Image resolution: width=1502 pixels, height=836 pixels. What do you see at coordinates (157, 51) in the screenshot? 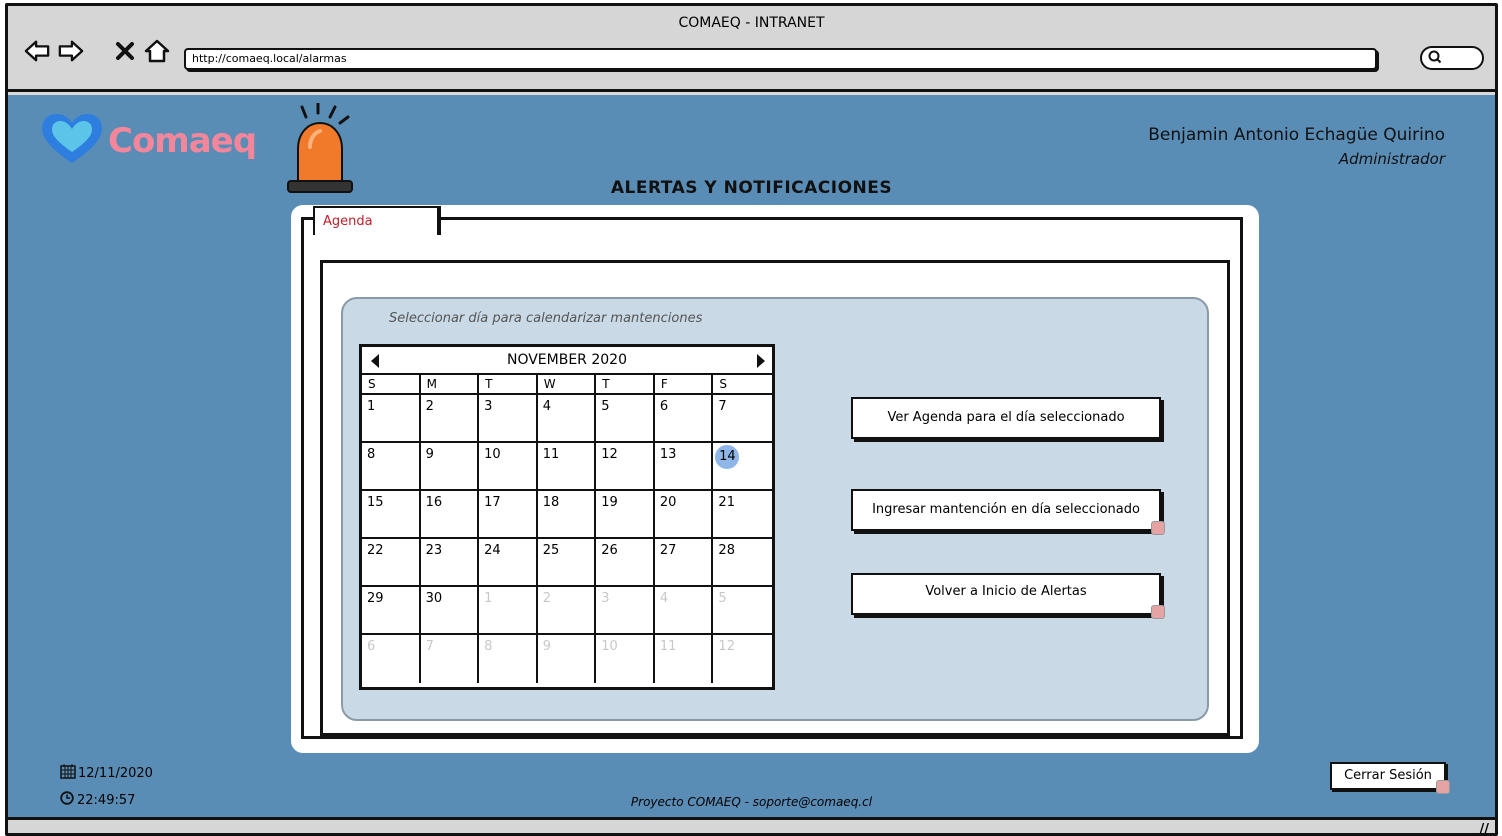
I see `home-icon` at bounding box center [157, 51].